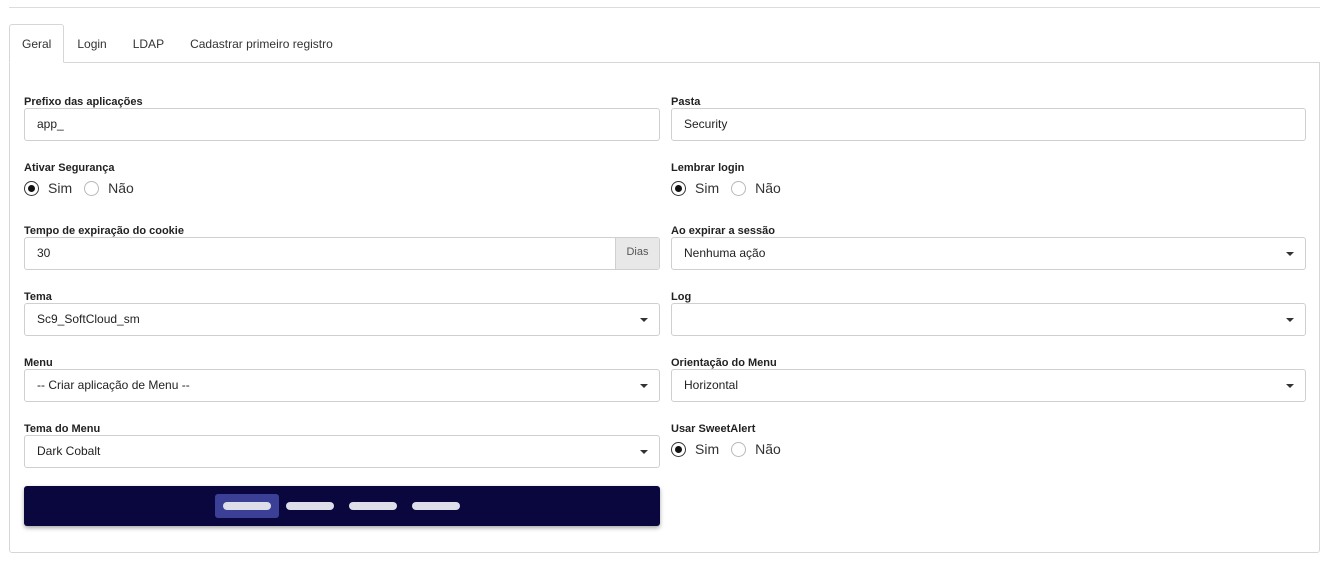  I want to click on tempo-expiracao-field: Tempo de expiração do cookie 30 Dias, so click(342, 247).